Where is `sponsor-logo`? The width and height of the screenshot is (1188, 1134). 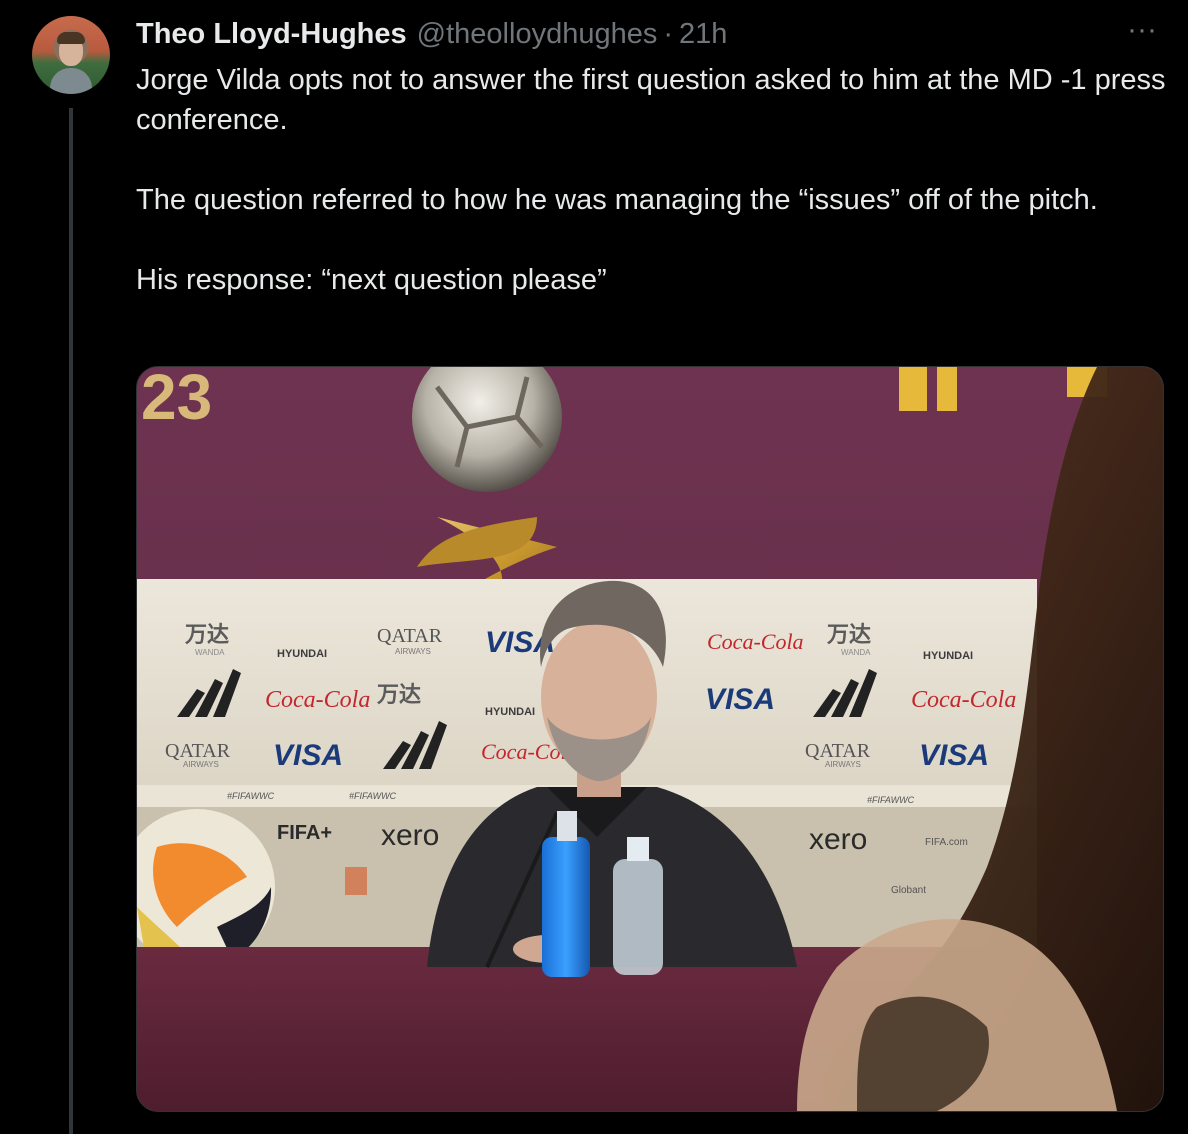
sponsor-logo is located at coordinates (356, 881).